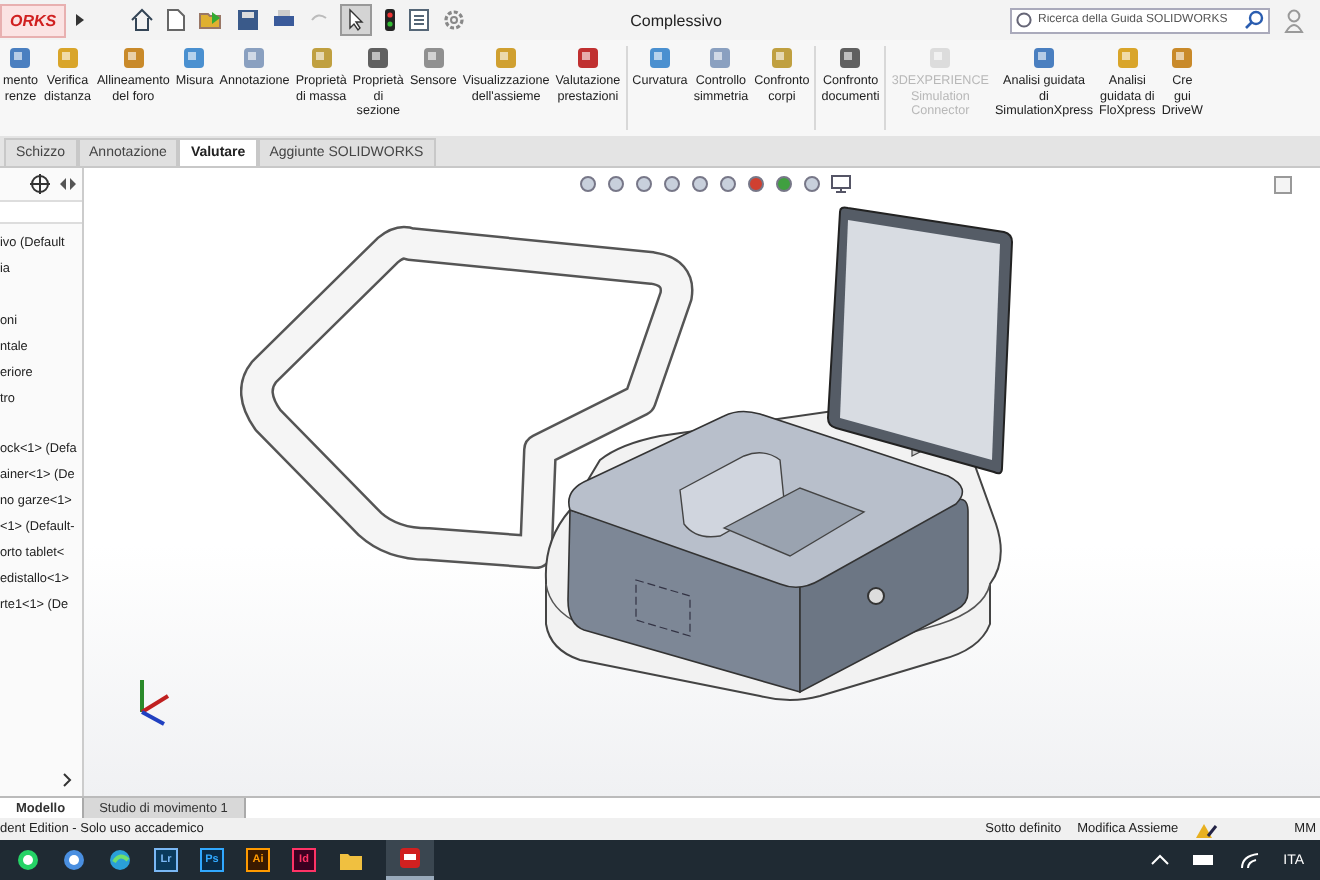 Image resolution: width=1320 pixels, height=880 pixels. I want to click on chevron-right-icon, so click(68, 780).